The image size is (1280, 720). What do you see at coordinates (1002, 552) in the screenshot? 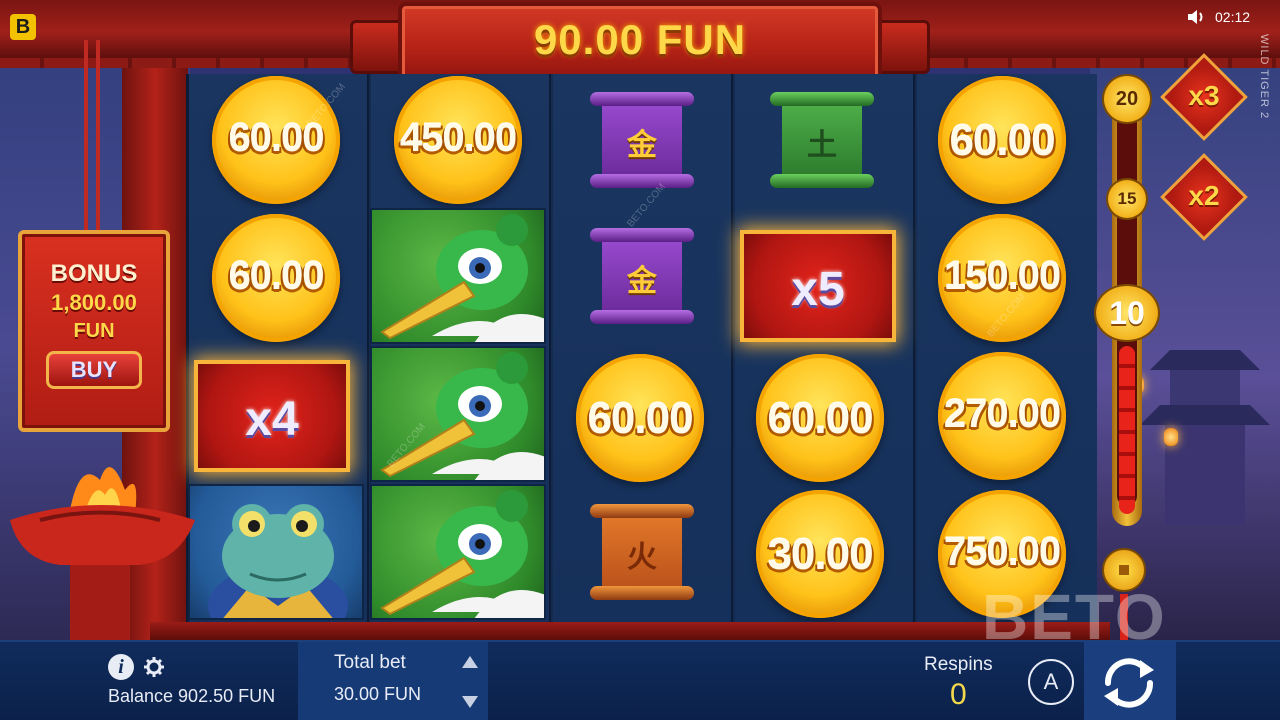
I see `coin-value: 750.00` at bounding box center [1002, 552].